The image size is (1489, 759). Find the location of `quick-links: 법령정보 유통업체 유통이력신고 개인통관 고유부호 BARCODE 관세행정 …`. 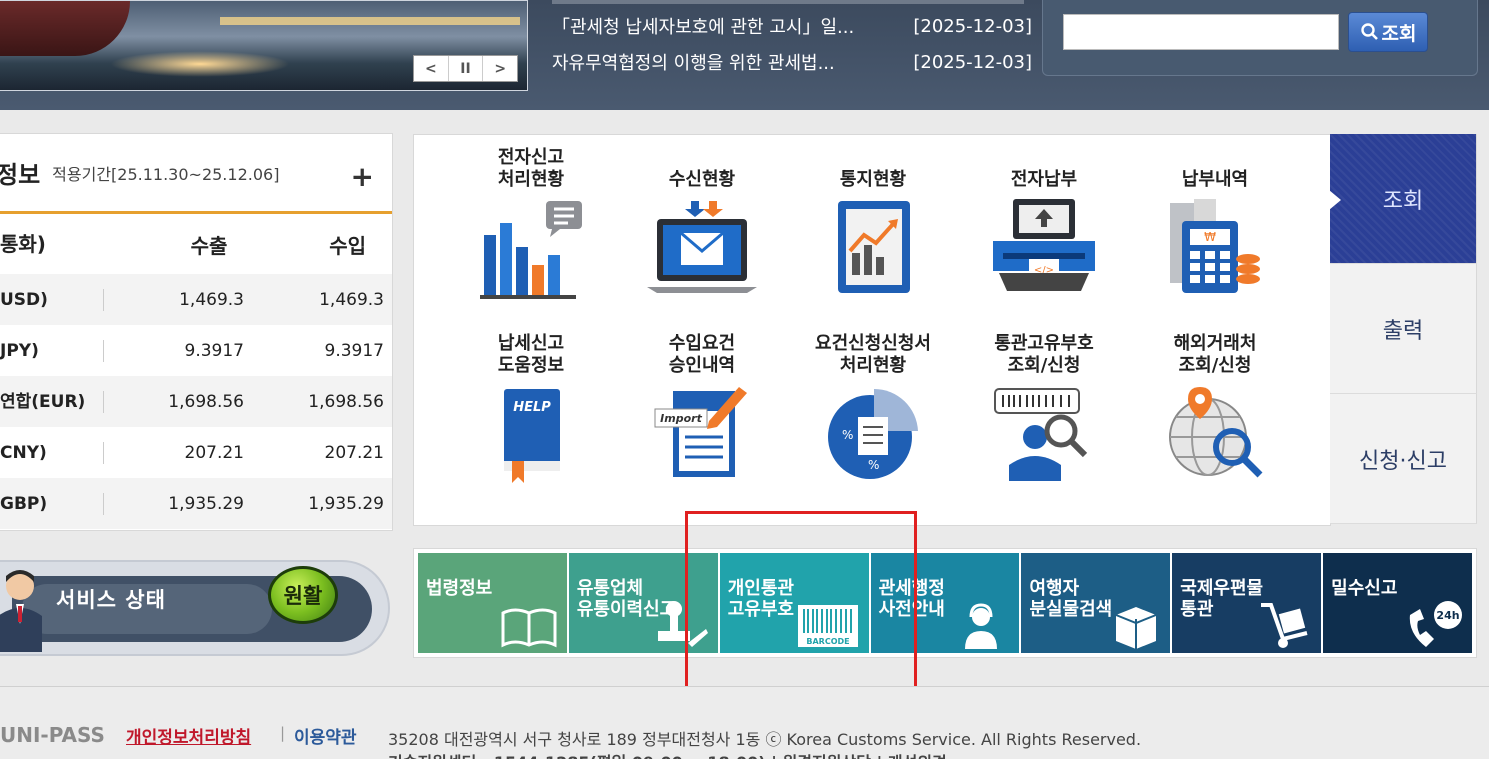

quick-links: 법령정보 유통업체 유통이력신고 개인통관 고유부호 BARCODE 관세행정 … is located at coordinates (945, 603).